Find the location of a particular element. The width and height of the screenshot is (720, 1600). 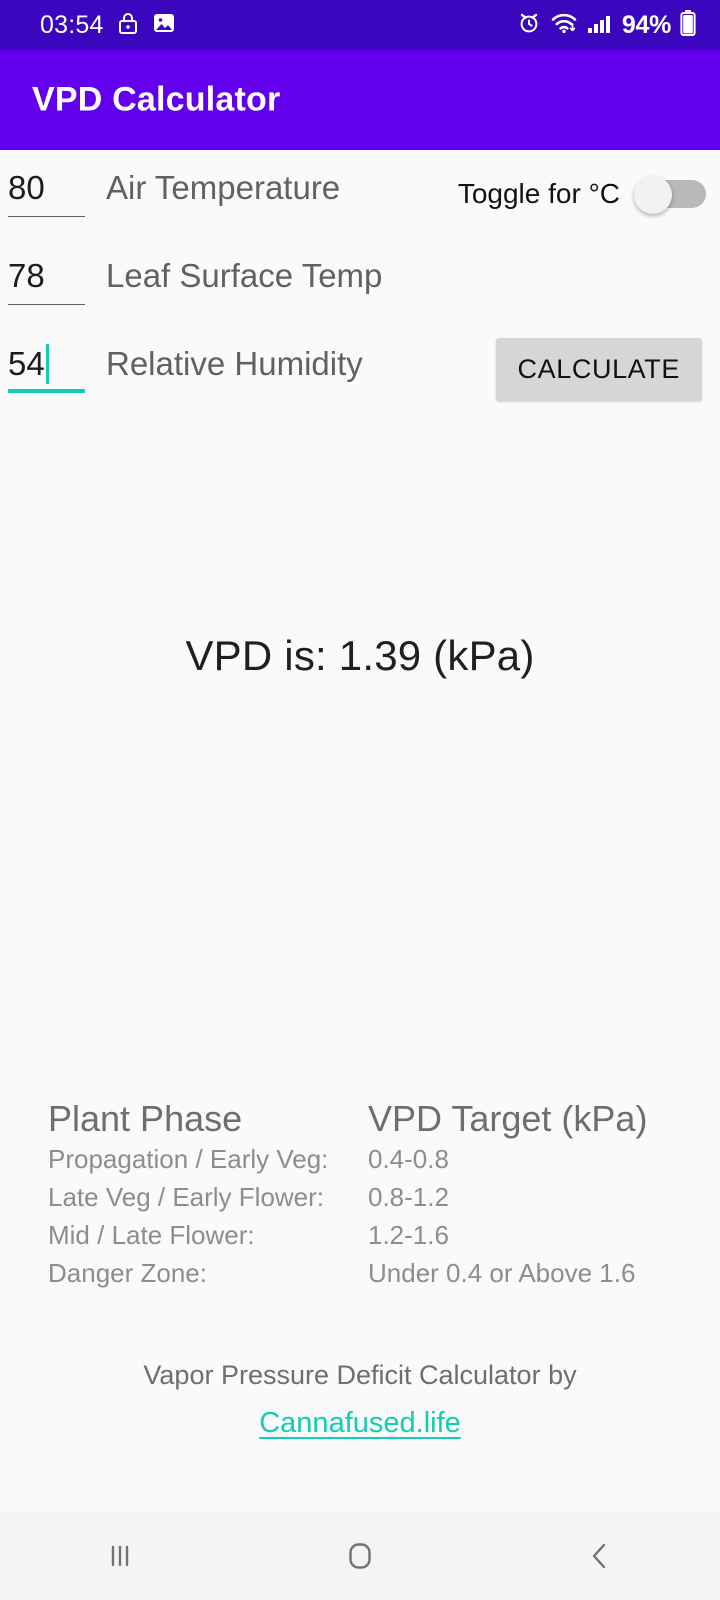

air-temperature-underline is located at coordinates (46, 216).